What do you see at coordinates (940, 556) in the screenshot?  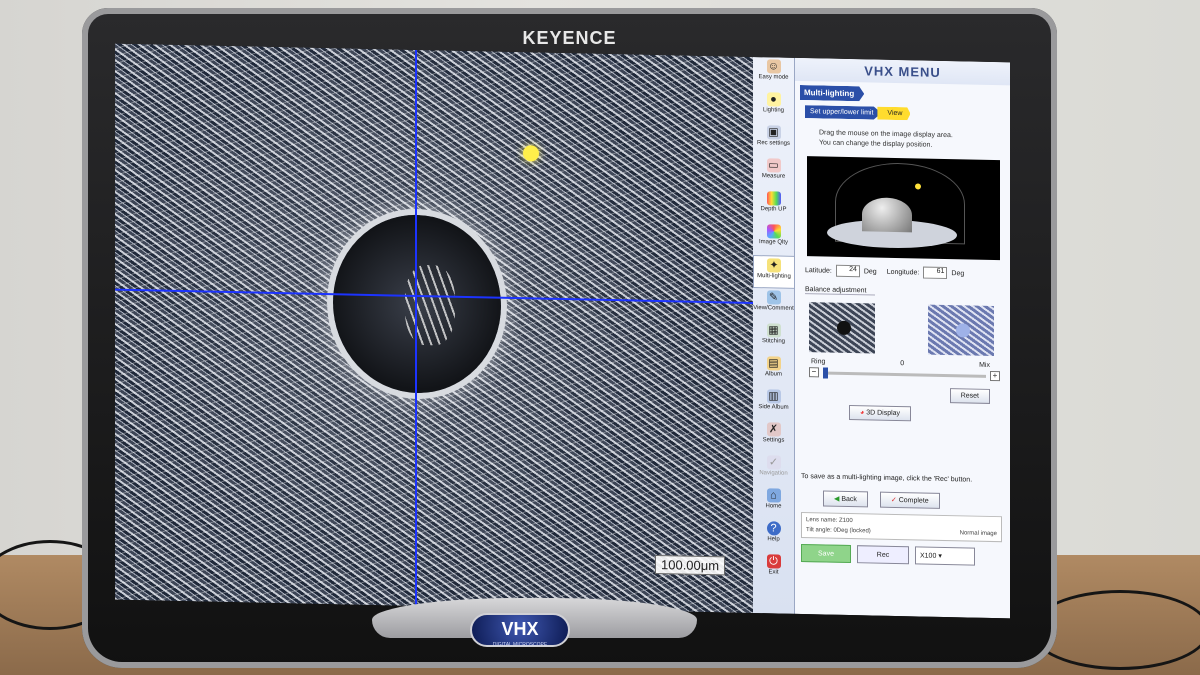 I see `chevron-down-icon: ▾` at bounding box center [940, 556].